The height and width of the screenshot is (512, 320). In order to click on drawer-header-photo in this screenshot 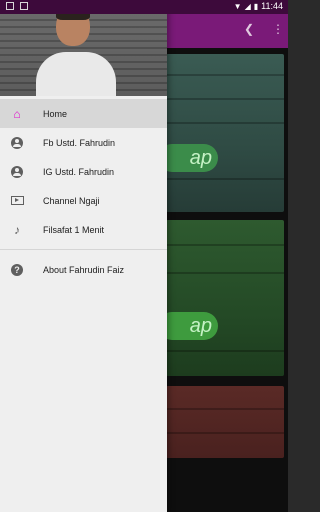, I will do `click(83, 48)`.